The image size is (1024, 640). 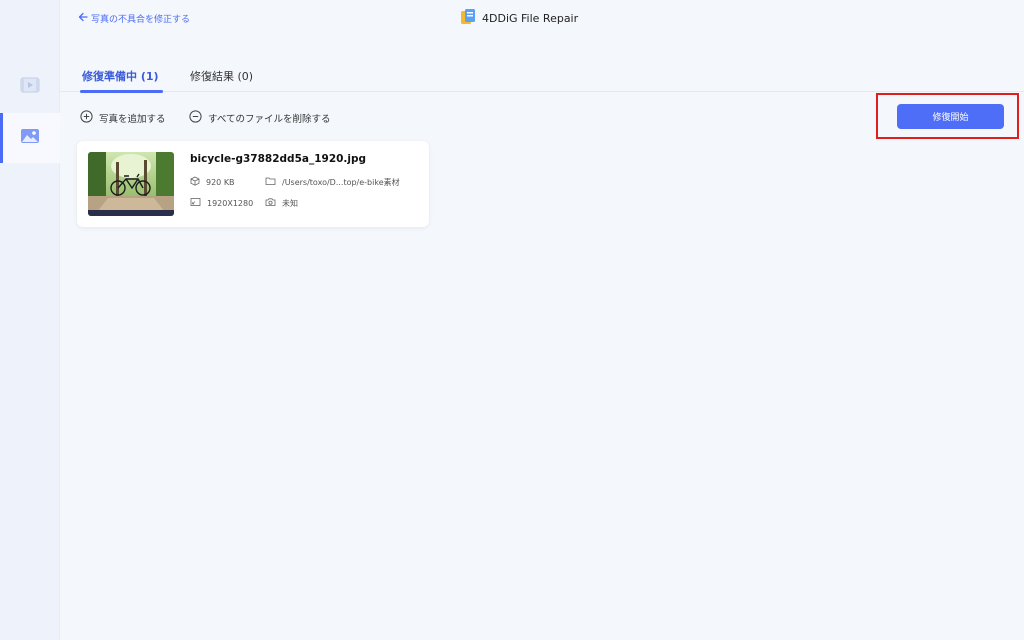 What do you see at coordinates (132, 119) in the screenshot?
I see `add-photo-label: 写真を追加する` at bounding box center [132, 119].